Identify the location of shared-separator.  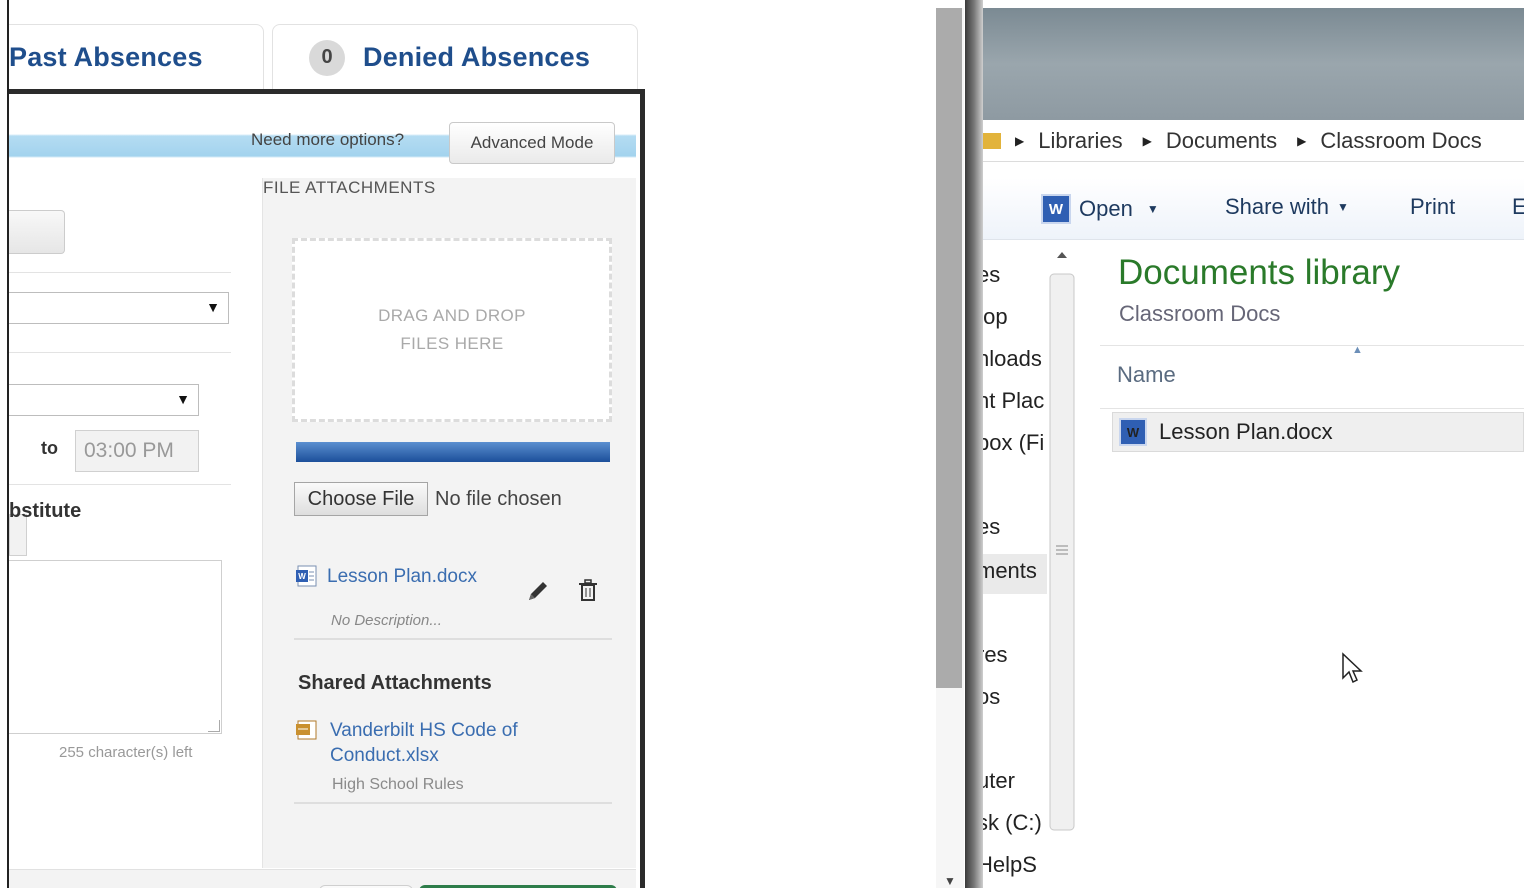
(453, 803).